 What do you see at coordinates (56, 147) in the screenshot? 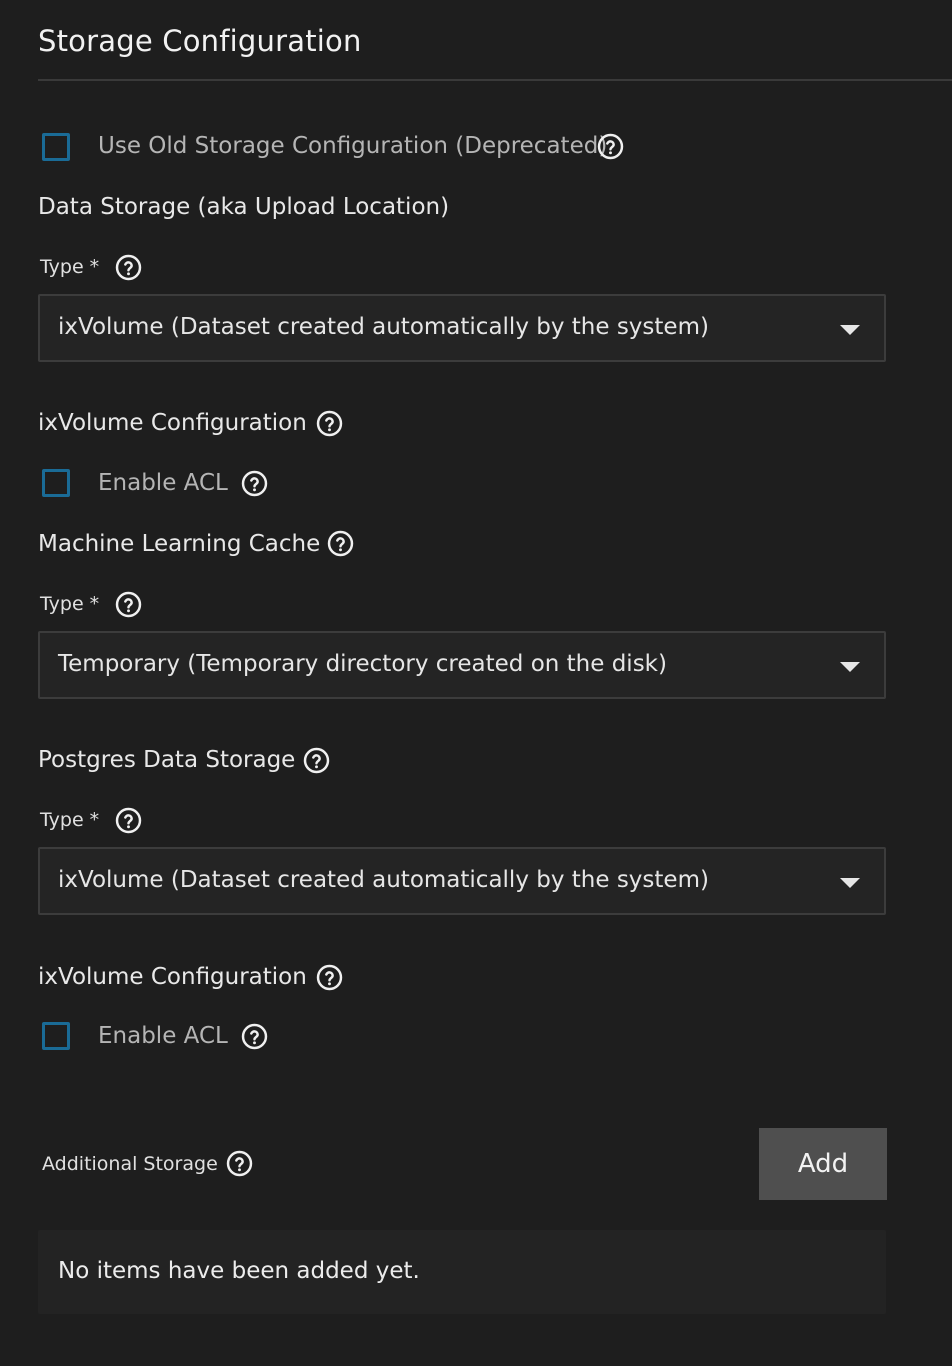
I see `old-storage-checkbox` at bounding box center [56, 147].